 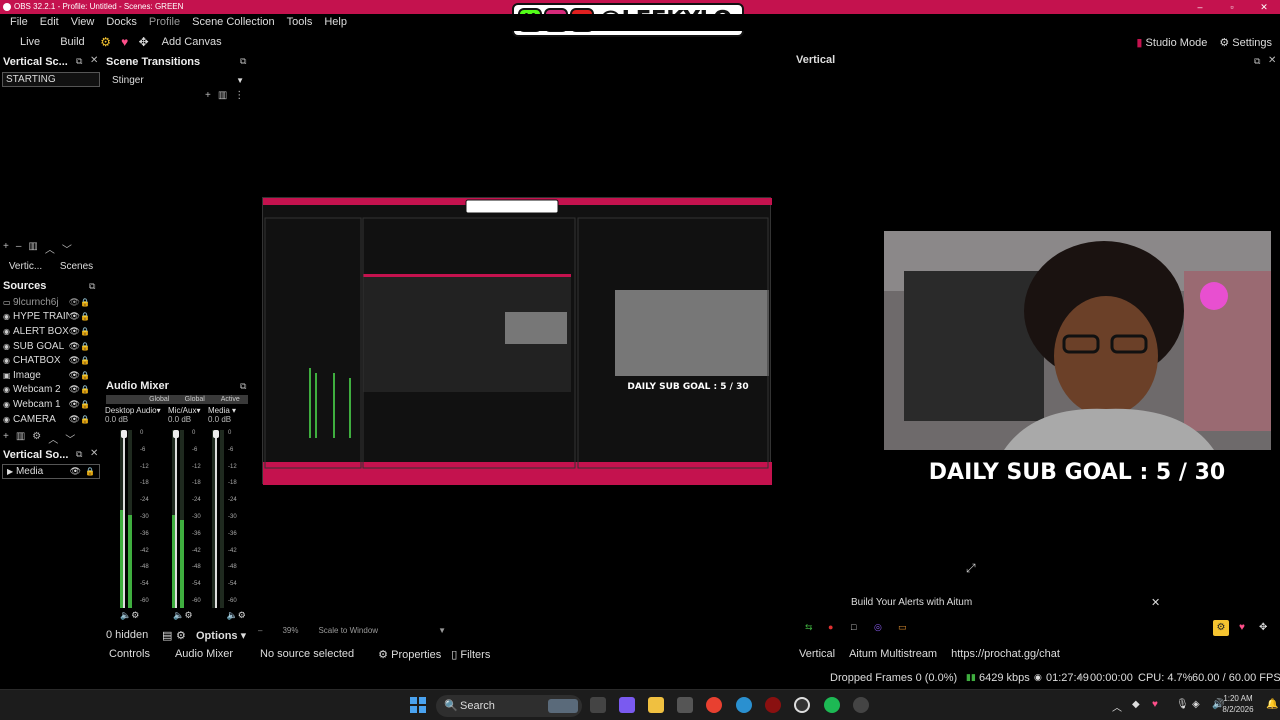 I want to click on folder-icon: ▭, so click(x=902, y=627).